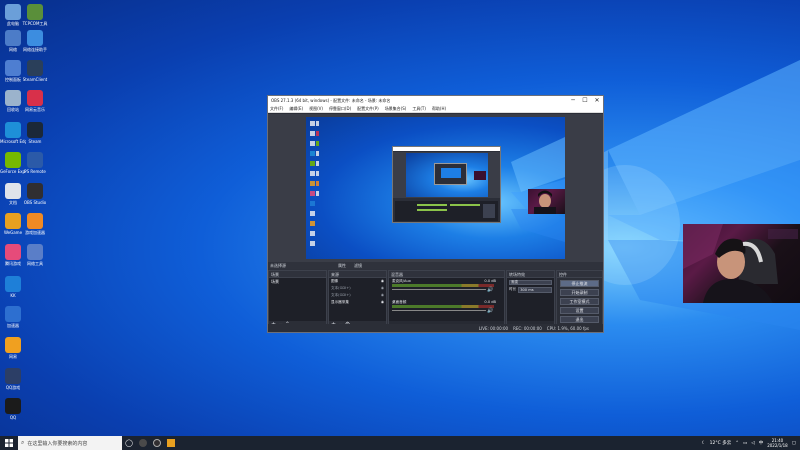 This screenshot has height=450, width=800. What do you see at coordinates (579, 301) in the screenshot?
I see `studio-mode-button: 工作室模式` at bounding box center [579, 301].